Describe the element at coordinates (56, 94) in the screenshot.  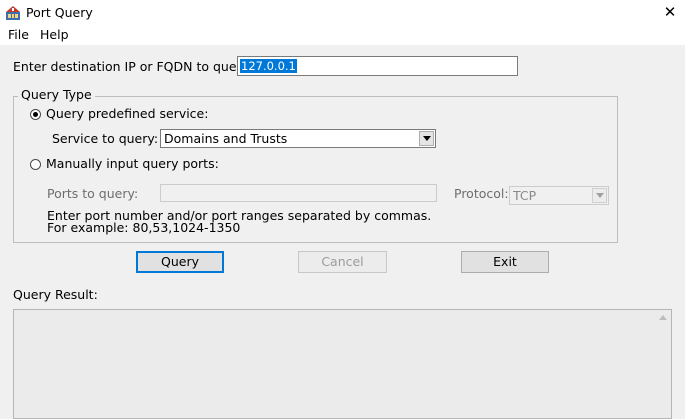
I see `query-type-legend: Query Type` at that location.